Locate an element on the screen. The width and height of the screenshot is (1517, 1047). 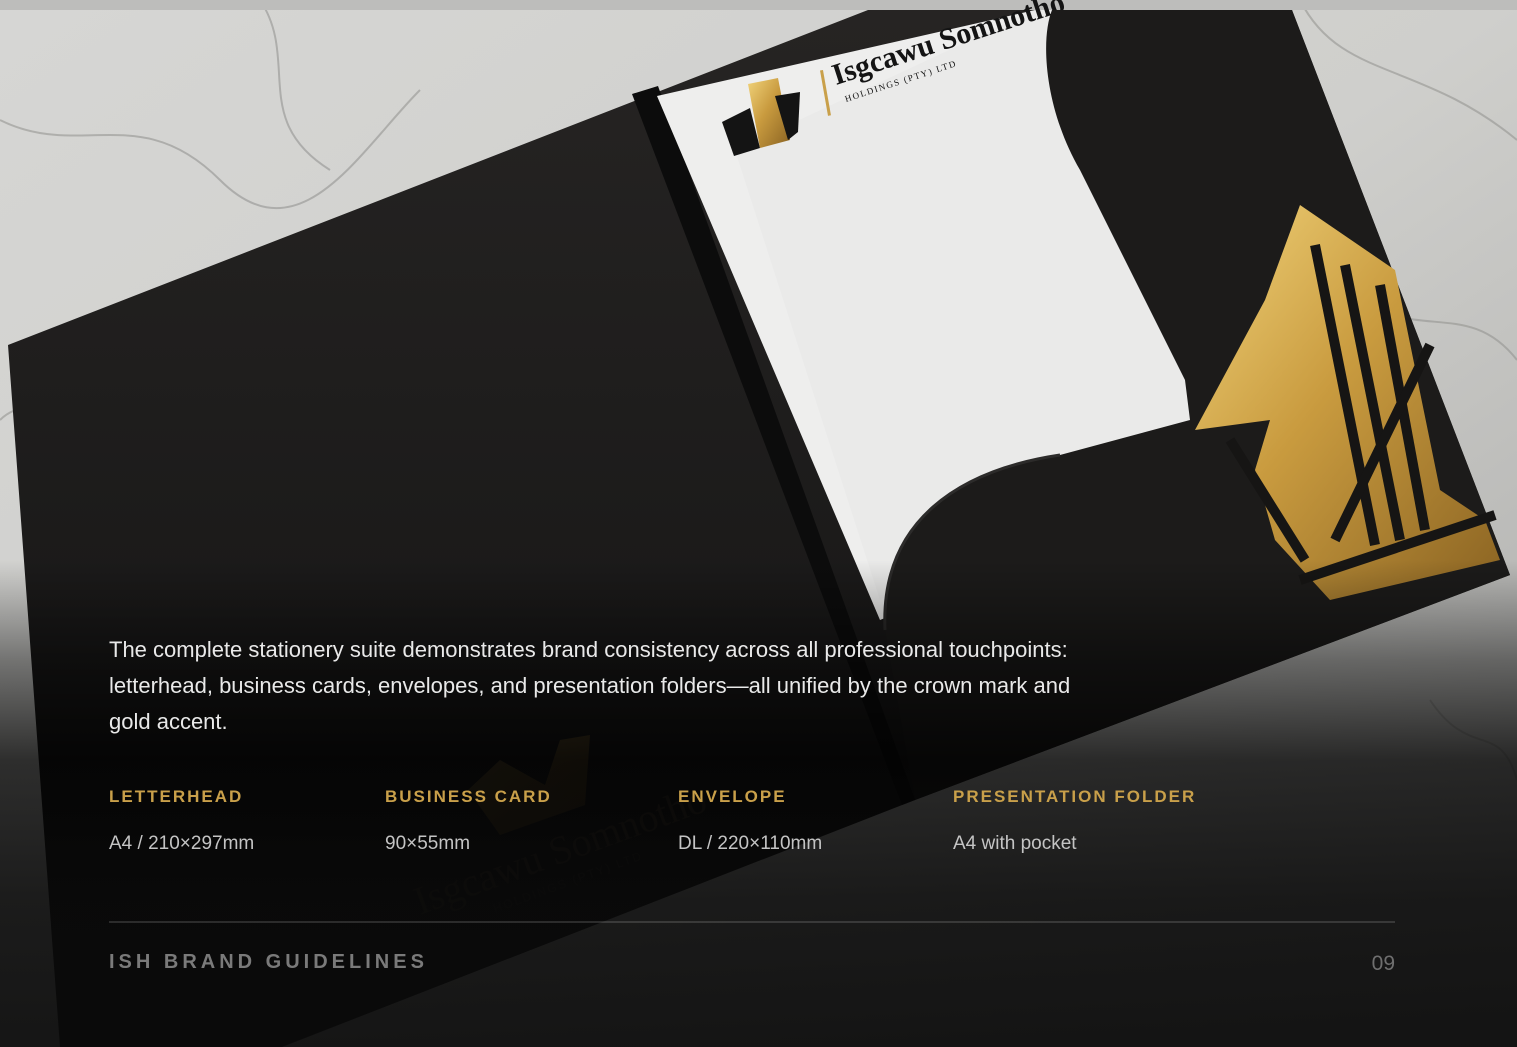
spec-label: LETTERHEAD is located at coordinates (176, 796).